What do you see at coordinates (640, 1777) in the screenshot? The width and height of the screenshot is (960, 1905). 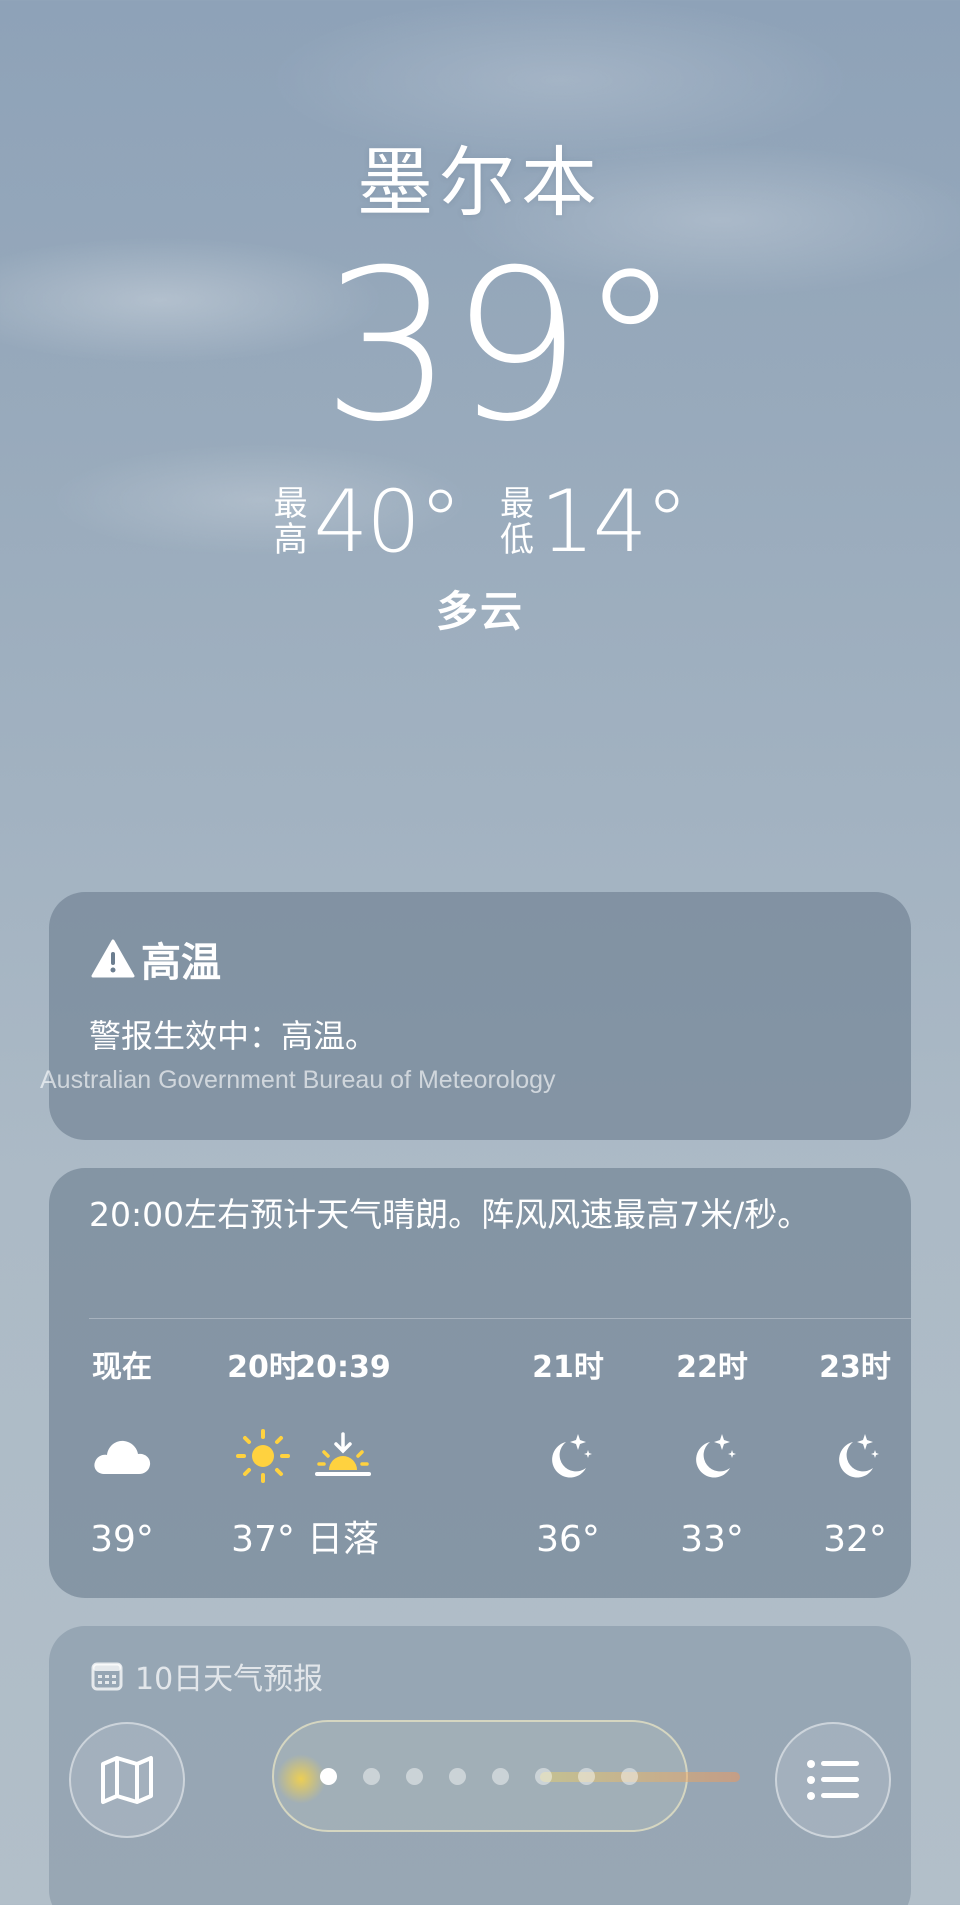 I see `temperature-range-bar` at bounding box center [640, 1777].